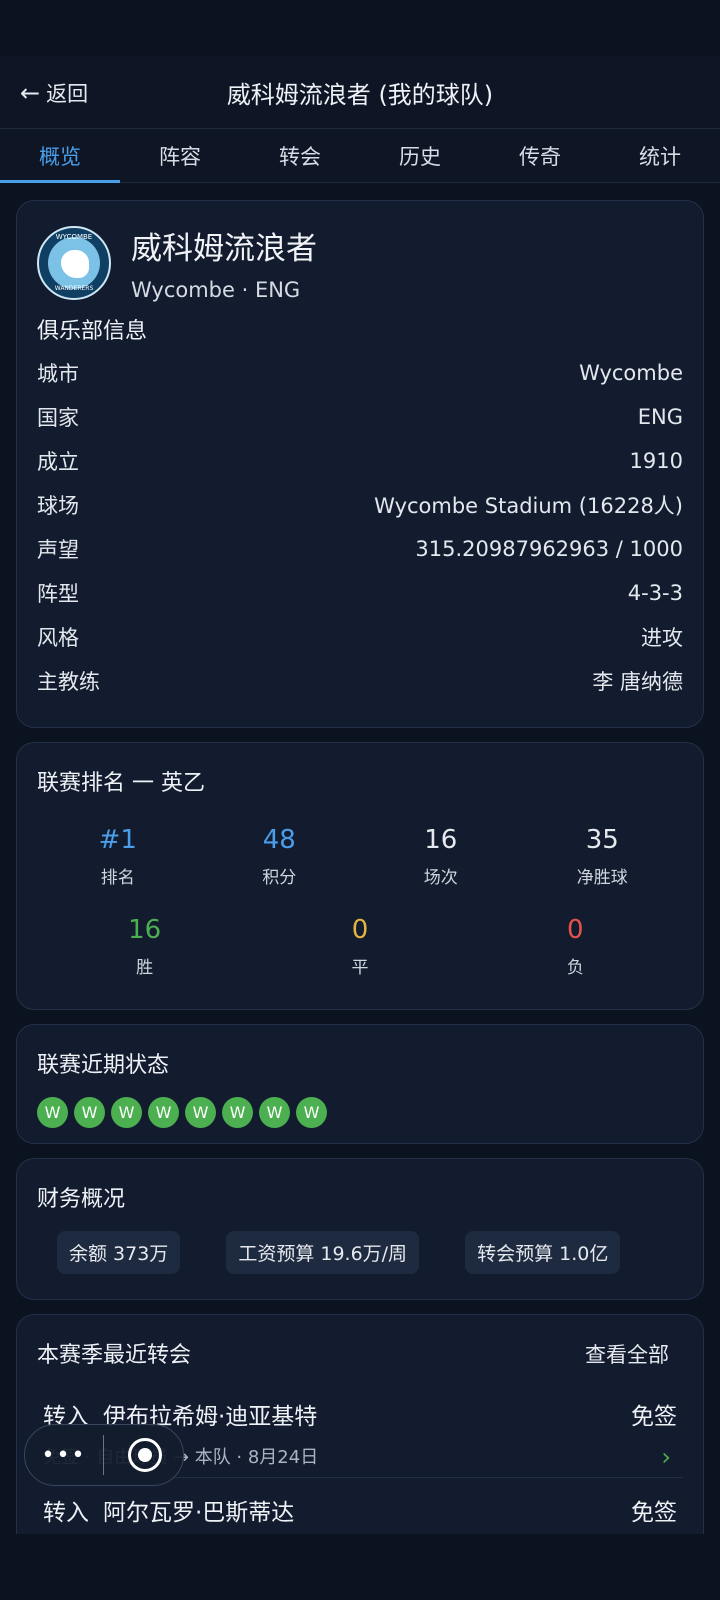 This screenshot has width=720, height=1600. I want to click on tab-legends: 传奇, so click(540, 155).